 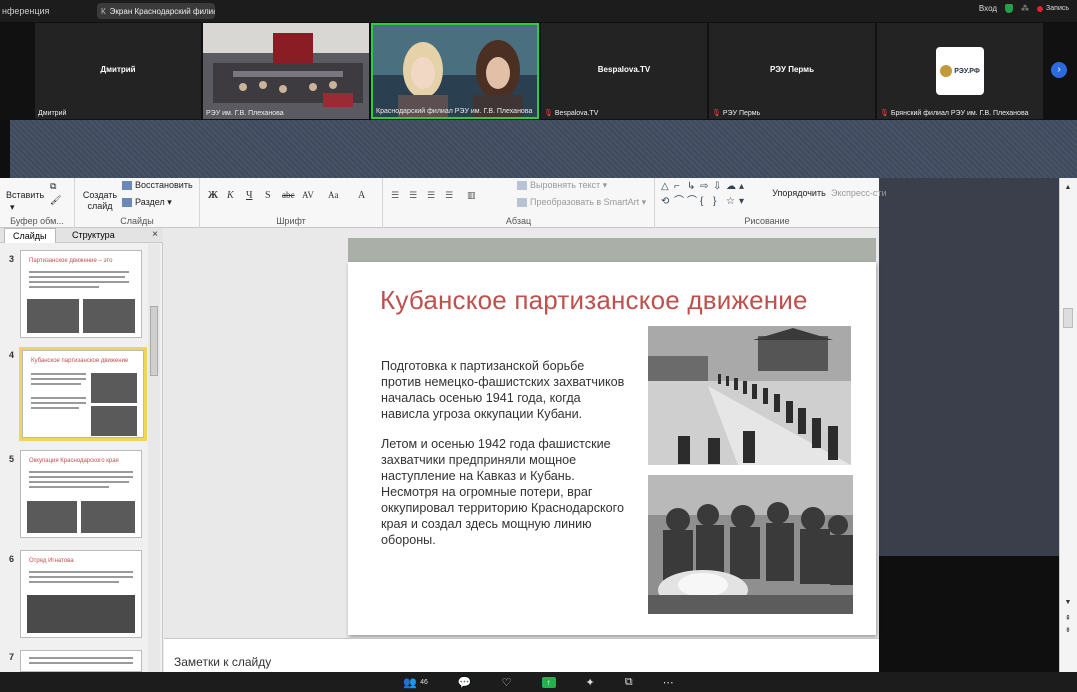 What do you see at coordinates (213, 195) in the screenshot?
I see `bold-button: Ж` at bounding box center [213, 195].